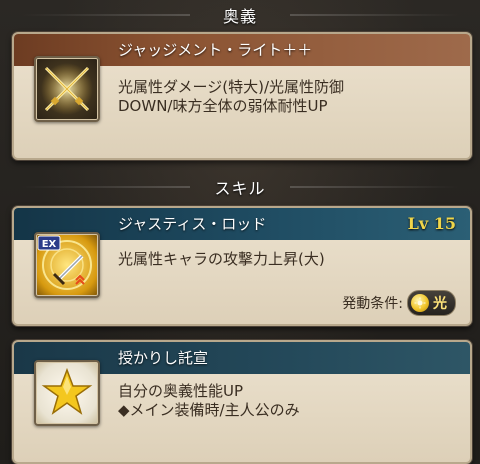 The height and width of the screenshot is (464, 480). What do you see at coordinates (192, 224) in the screenshot?
I see `skill-name: ジャスティス・ロッド` at bounding box center [192, 224].